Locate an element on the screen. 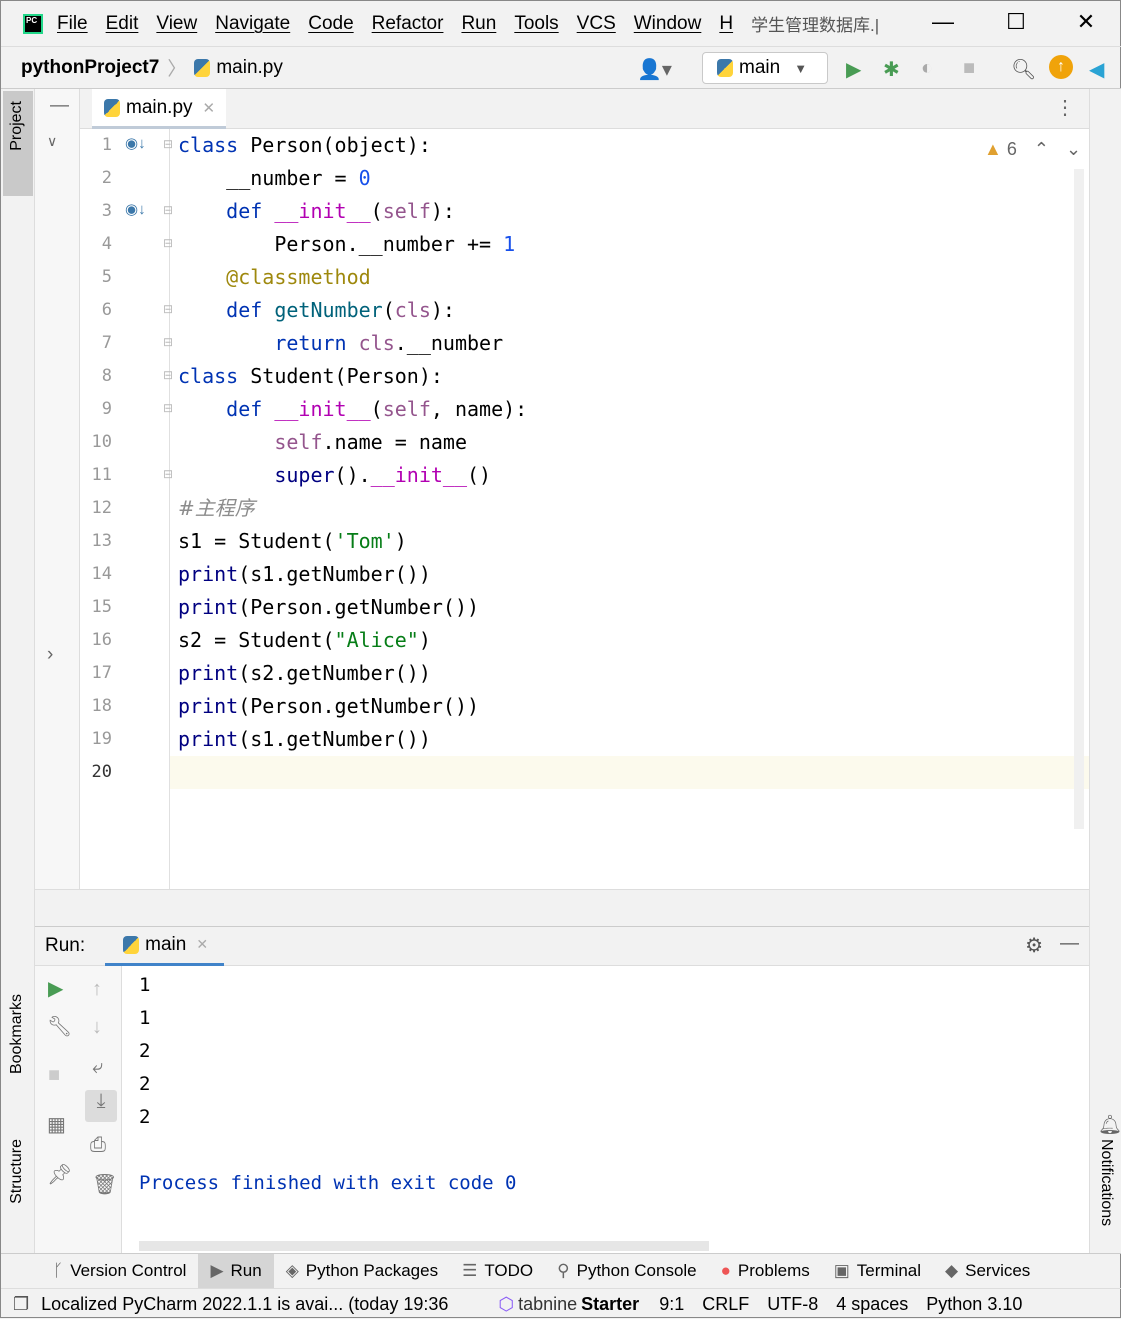  code-line: __number = 0 is located at coordinates (274, 178).